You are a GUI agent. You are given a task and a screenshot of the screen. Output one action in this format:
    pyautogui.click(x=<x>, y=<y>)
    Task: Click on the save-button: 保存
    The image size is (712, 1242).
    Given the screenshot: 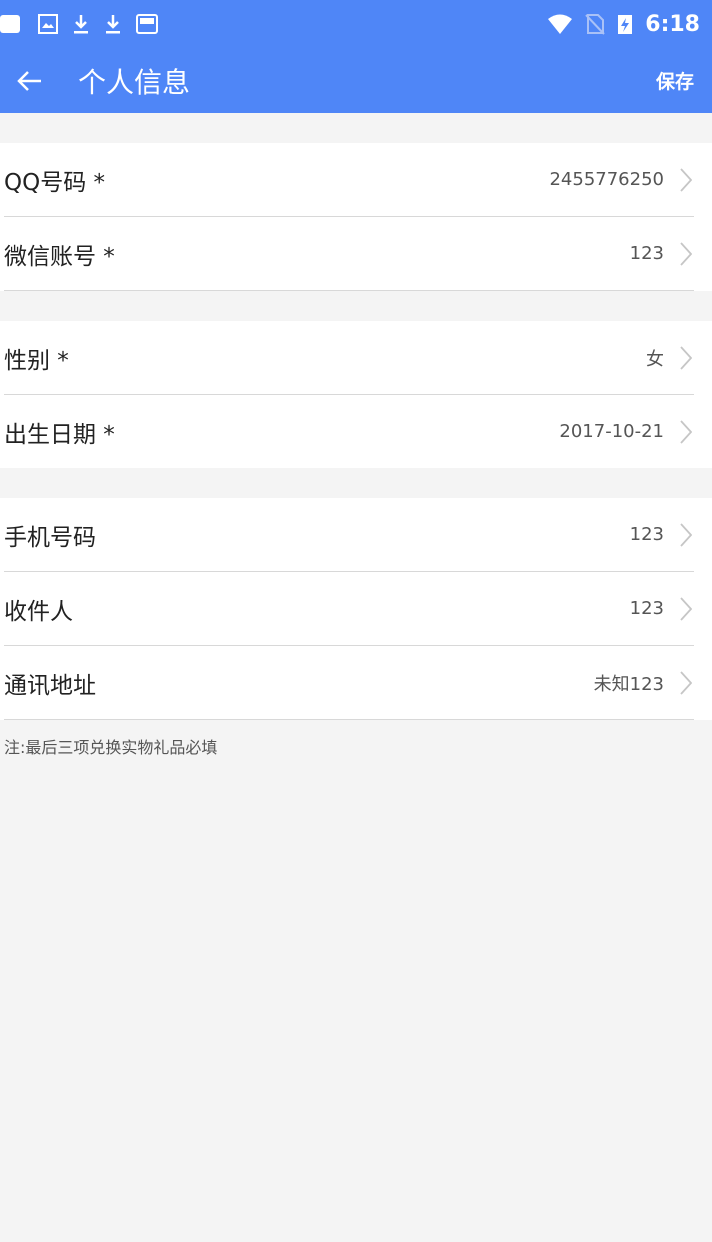 What is the action you would take?
    pyautogui.click(x=675, y=80)
    